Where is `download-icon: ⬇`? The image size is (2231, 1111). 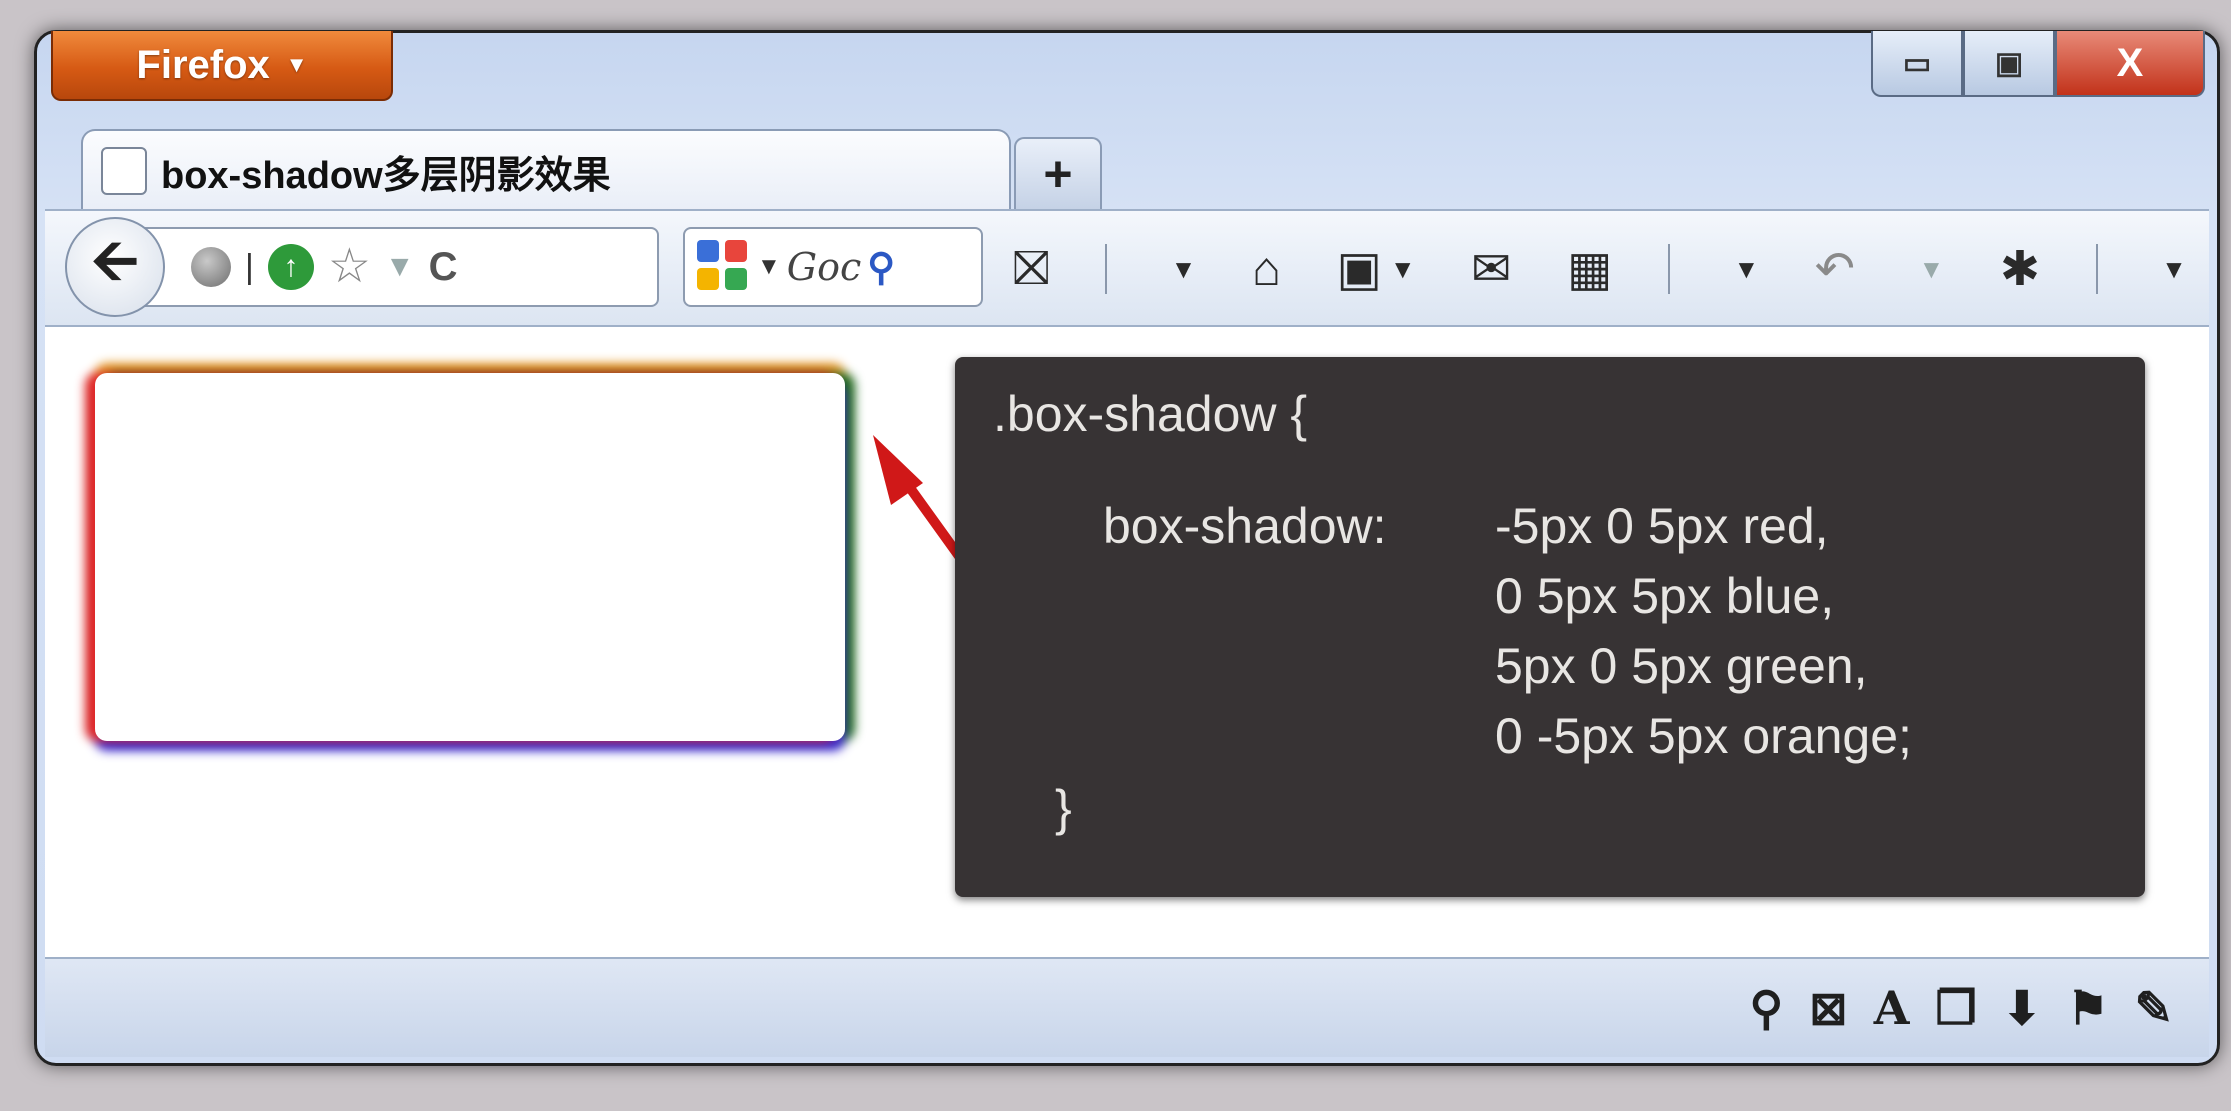
download-icon: ⬇ is located at coordinates (2022, 1008).